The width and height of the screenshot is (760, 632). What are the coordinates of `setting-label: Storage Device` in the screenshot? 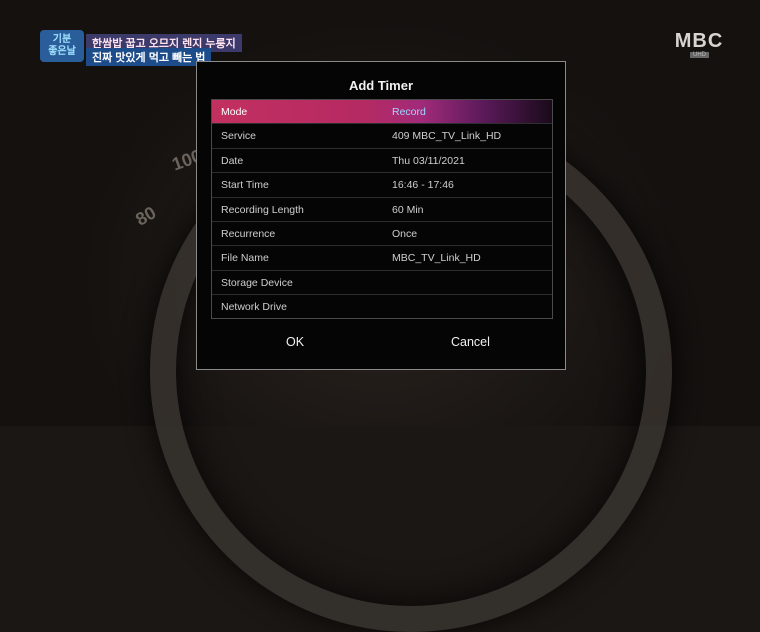 It's located at (257, 282).